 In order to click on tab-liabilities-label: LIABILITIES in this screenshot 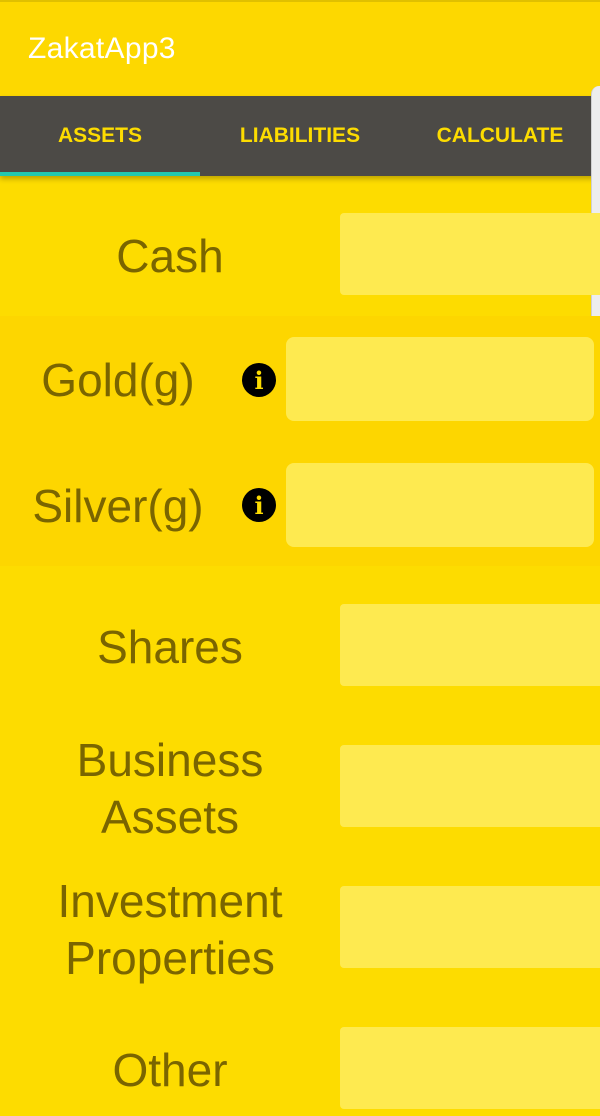, I will do `click(300, 135)`.